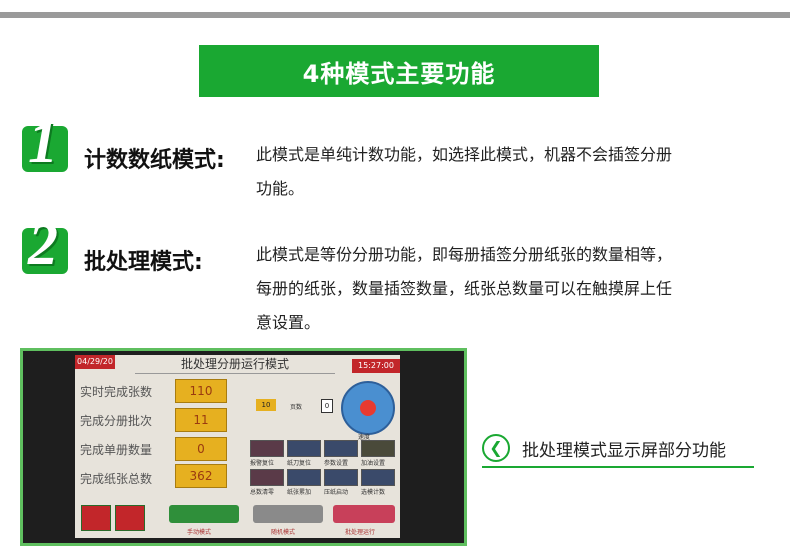 This screenshot has height=558, width=790. Describe the element at coordinates (364, 514) in the screenshot. I see `batch-run-button` at that location.